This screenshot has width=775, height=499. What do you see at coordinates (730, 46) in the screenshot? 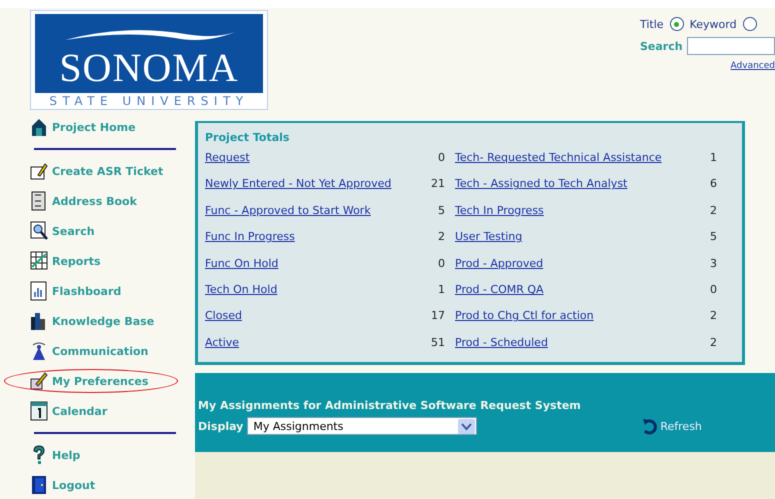
I see `search-field` at bounding box center [730, 46].